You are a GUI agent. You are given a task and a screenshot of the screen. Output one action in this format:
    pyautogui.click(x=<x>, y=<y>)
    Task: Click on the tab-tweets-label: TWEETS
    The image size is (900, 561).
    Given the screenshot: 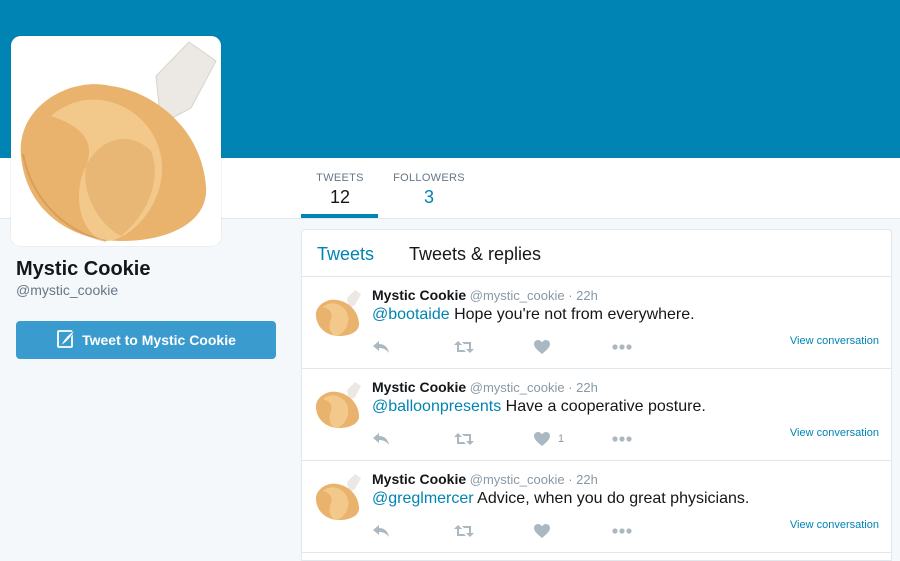 What is the action you would take?
    pyautogui.click(x=340, y=178)
    